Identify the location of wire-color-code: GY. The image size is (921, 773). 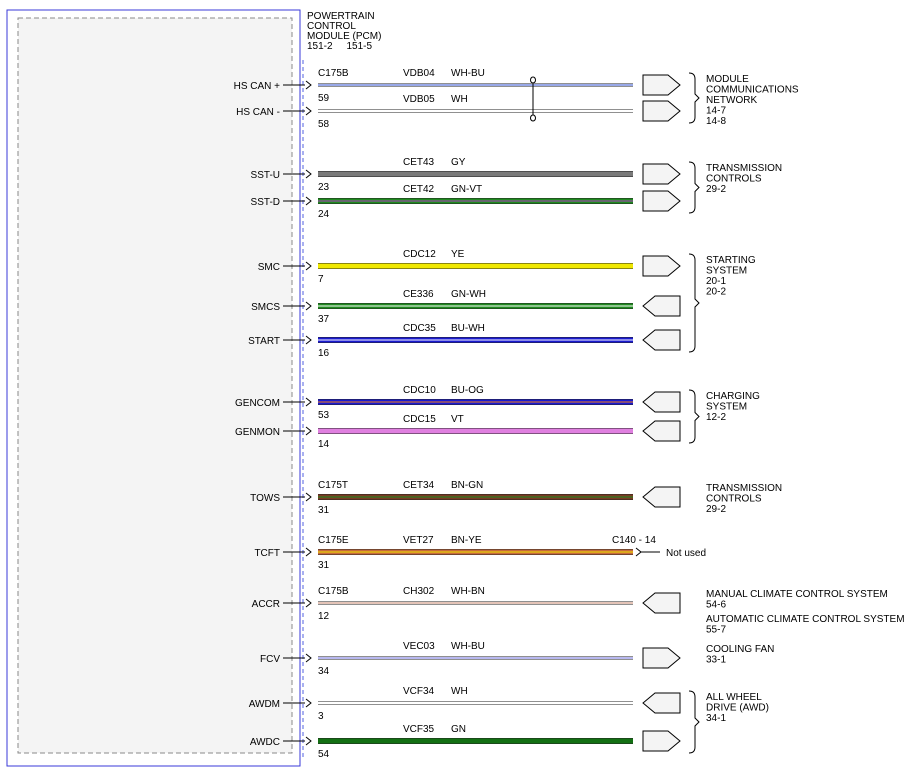
(458, 162).